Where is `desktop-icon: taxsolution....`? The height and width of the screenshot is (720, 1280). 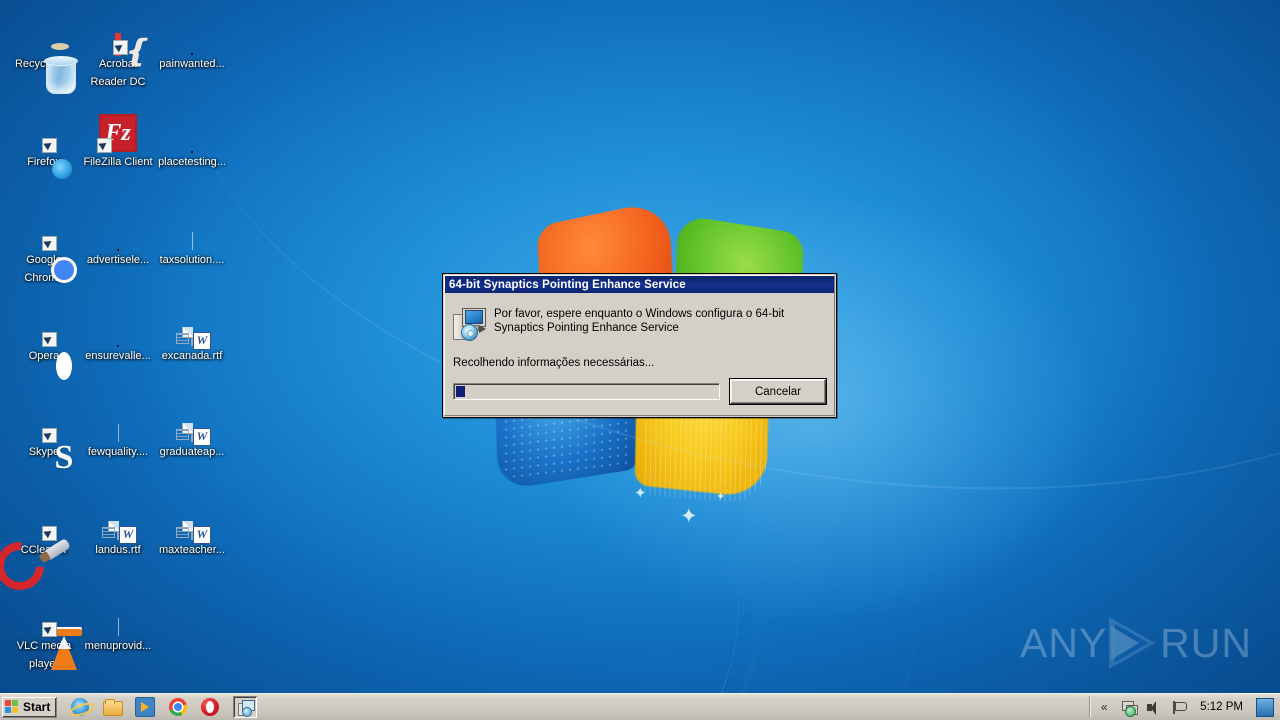 desktop-icon: taxsolution.... is located at coordinates (192, 236).